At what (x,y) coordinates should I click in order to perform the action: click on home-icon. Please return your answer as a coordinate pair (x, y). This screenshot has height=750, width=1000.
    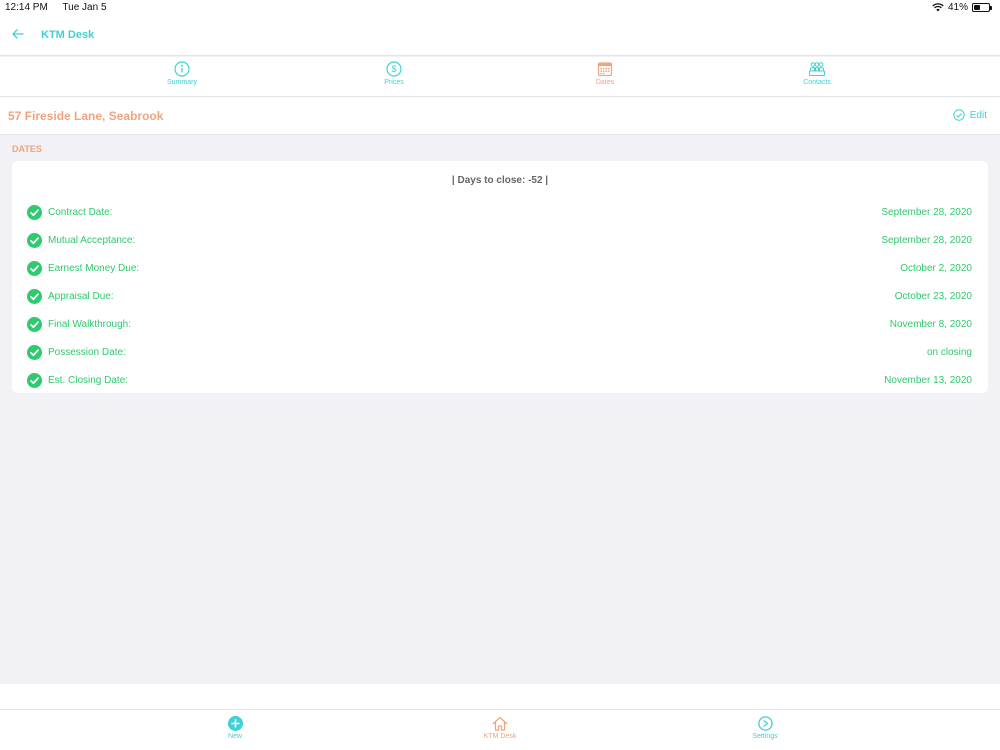
    Looking at the image, I should click on (500, 723).